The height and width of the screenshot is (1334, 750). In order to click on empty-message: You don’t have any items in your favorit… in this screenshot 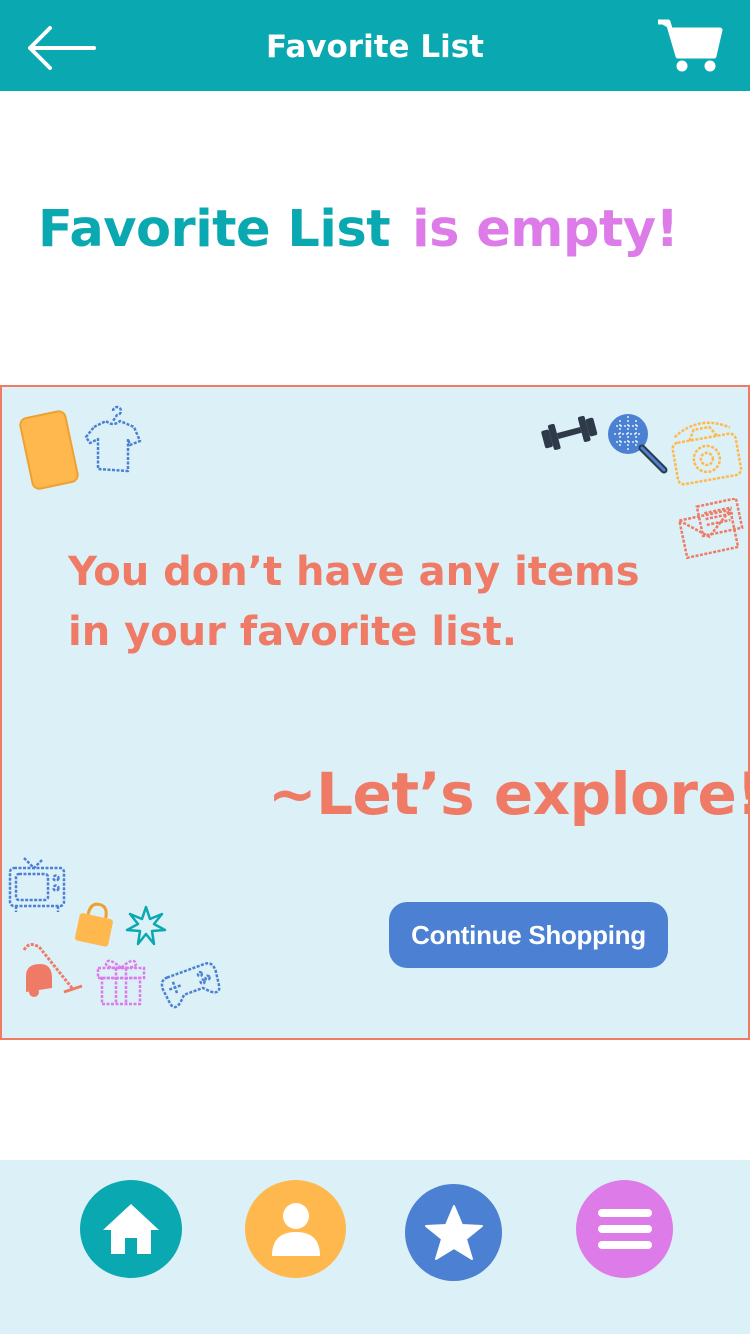, I will do `click(378, 602)`.